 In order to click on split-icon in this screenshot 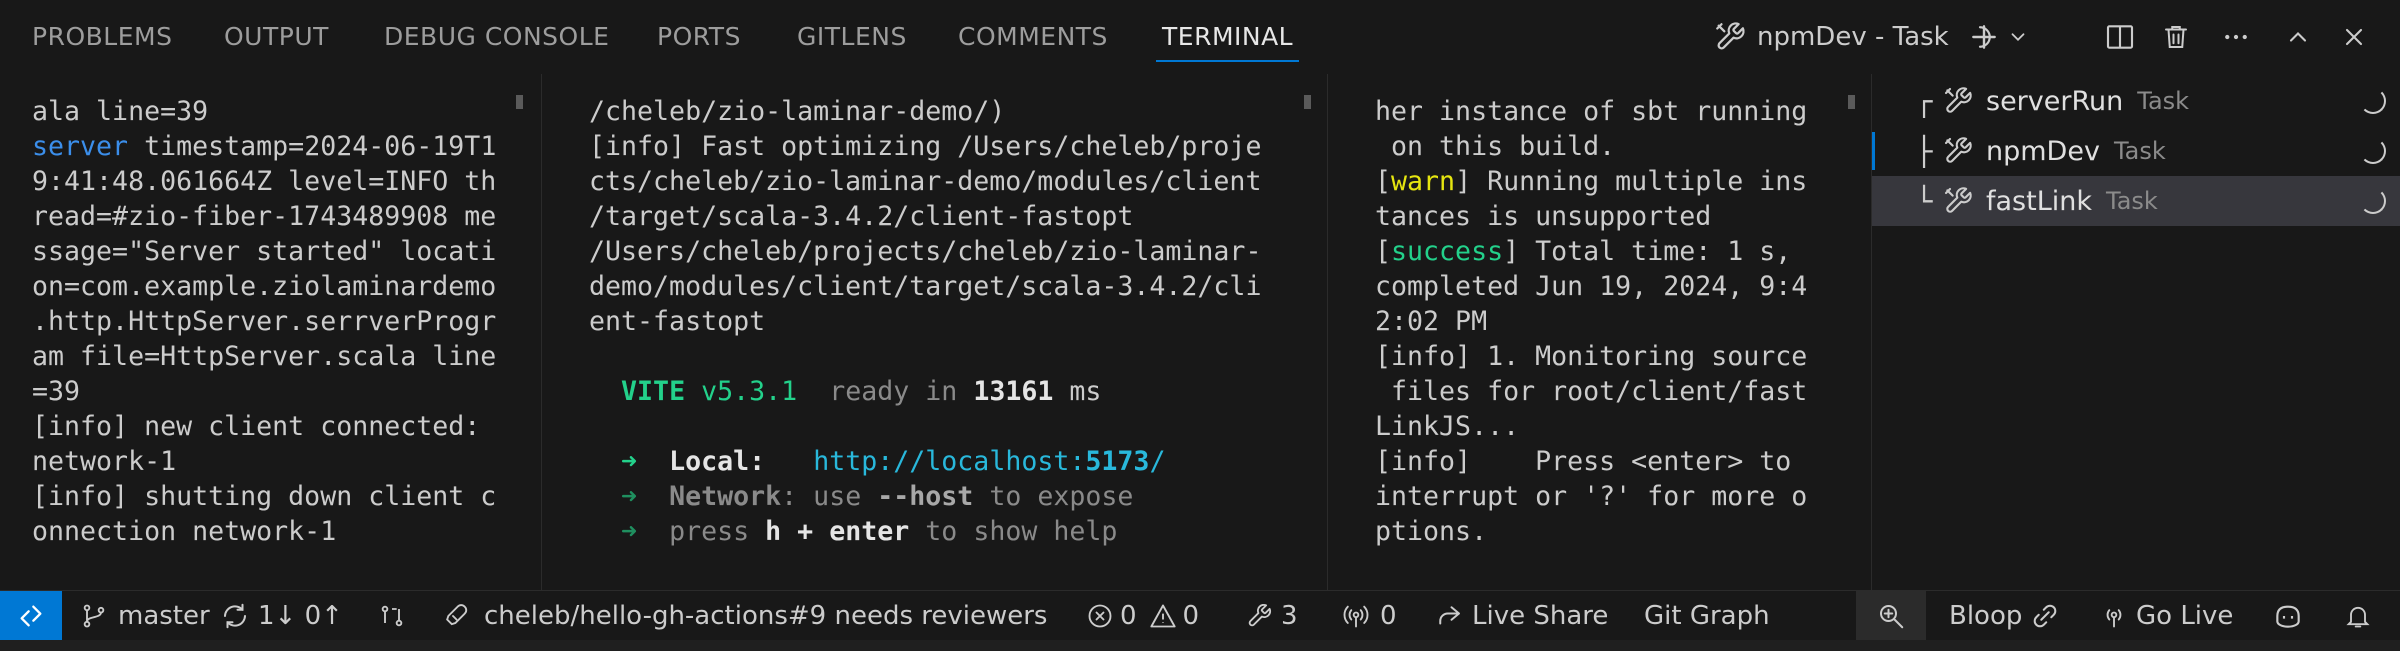, I will do `click(2120, 37)`.